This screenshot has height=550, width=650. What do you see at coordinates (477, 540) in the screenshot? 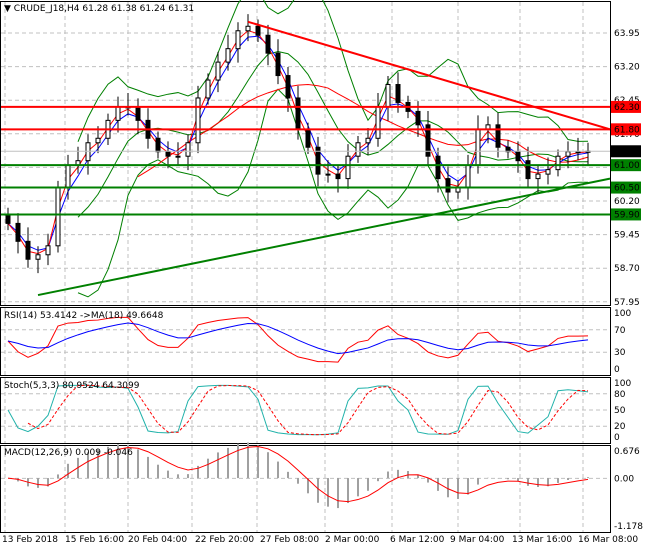
I see `x-tick-label: 9 Mar 04:00` at bounding box center [477, 540].